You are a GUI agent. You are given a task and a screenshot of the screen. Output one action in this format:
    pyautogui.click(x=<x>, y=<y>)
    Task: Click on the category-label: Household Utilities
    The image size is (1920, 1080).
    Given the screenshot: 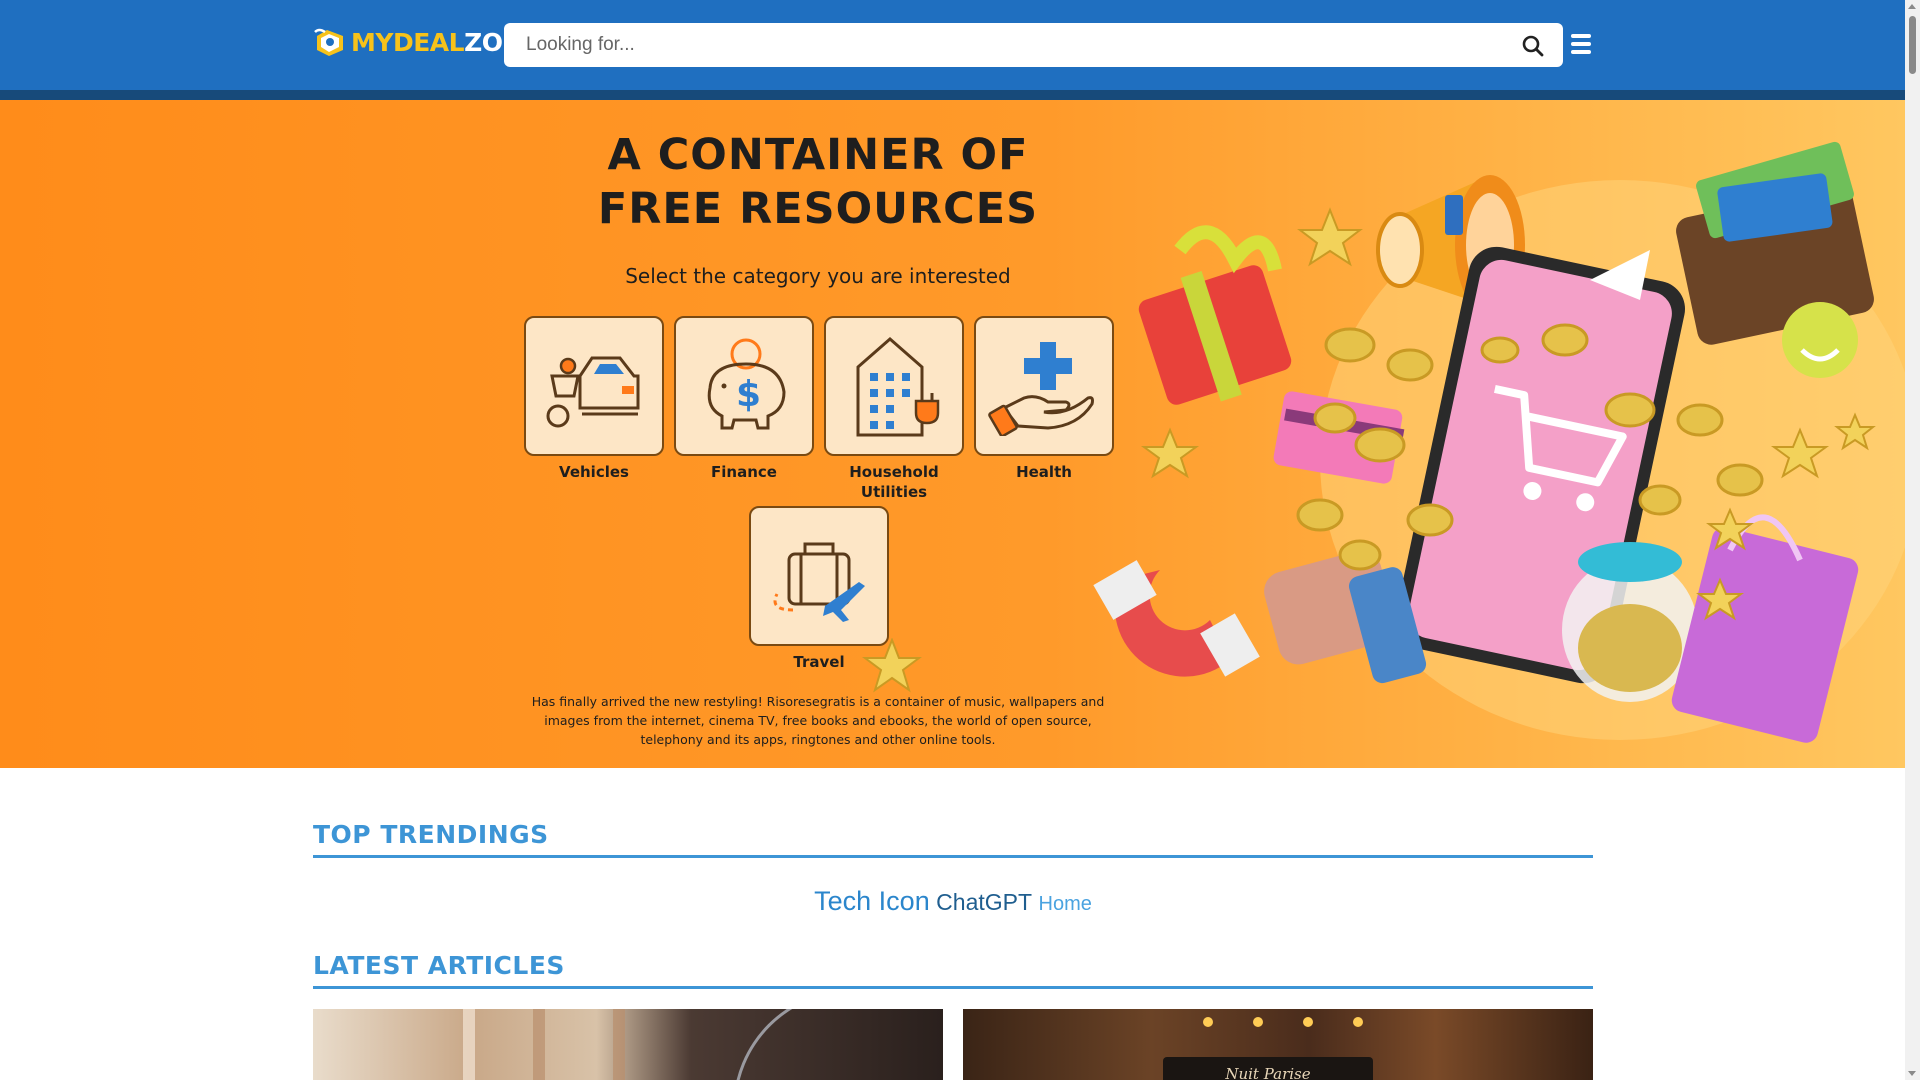 What is the action you would take?
    pyautogui.click(x=894, y=482)
    